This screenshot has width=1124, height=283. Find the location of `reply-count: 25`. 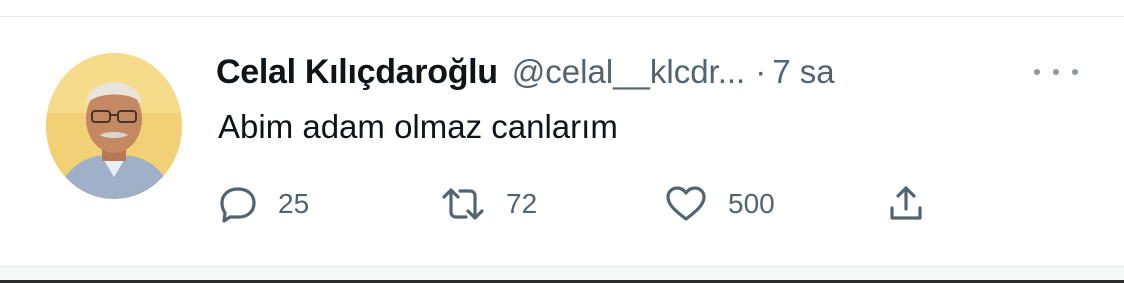

reply-count: 25 is located at coordinates (294, 203).